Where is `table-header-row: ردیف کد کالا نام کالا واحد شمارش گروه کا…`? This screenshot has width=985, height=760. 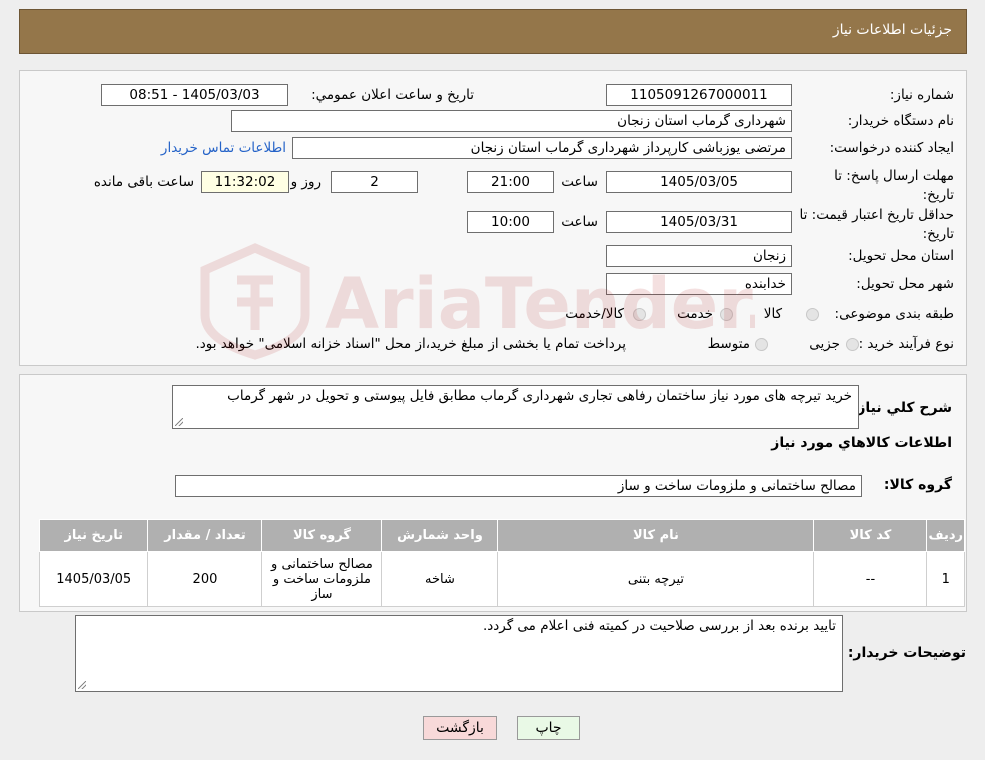
table-header-row: ردیف کد کالا نام کالا واحد شمارش گروه کا… is located at coordinates (501, 535).